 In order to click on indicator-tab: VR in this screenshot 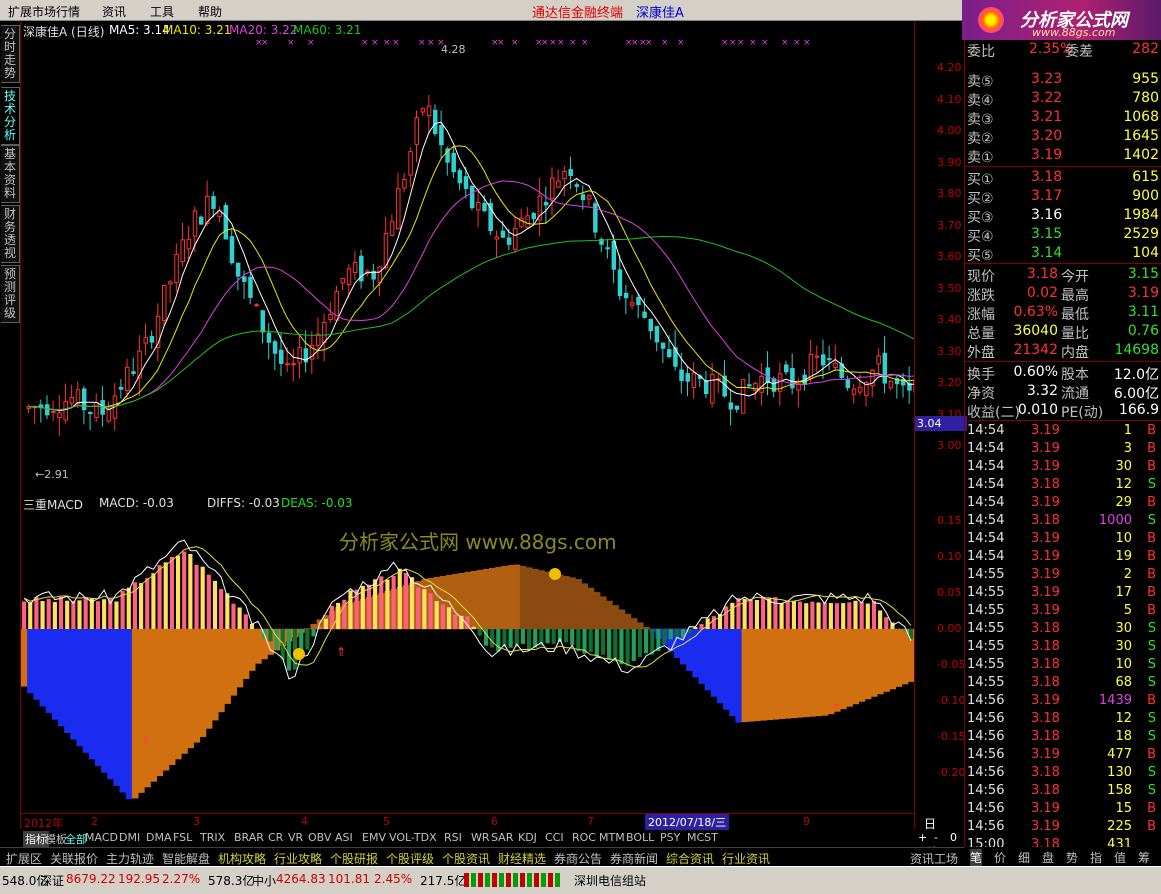, I will do `click(295, 837)`.